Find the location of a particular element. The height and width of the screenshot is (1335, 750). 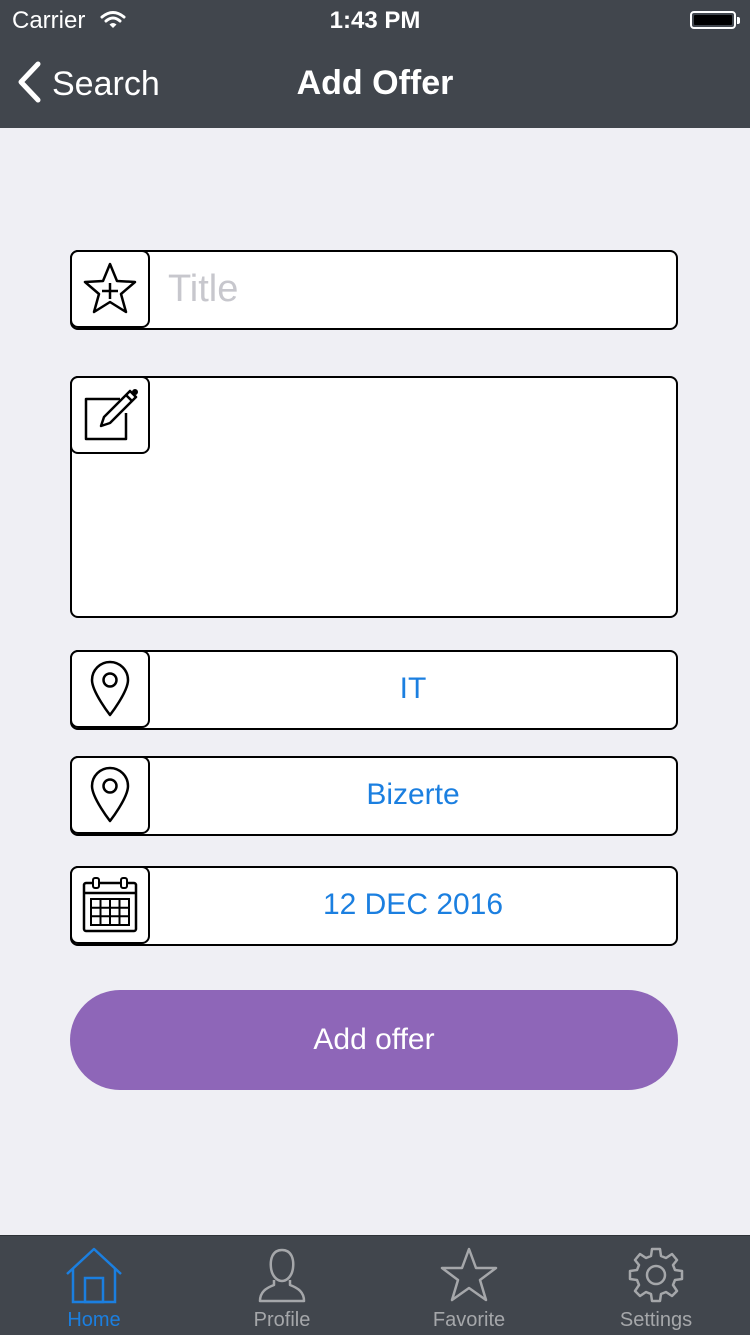

date-value: 12 DEC 2016 is located at coordinates (413, 904).